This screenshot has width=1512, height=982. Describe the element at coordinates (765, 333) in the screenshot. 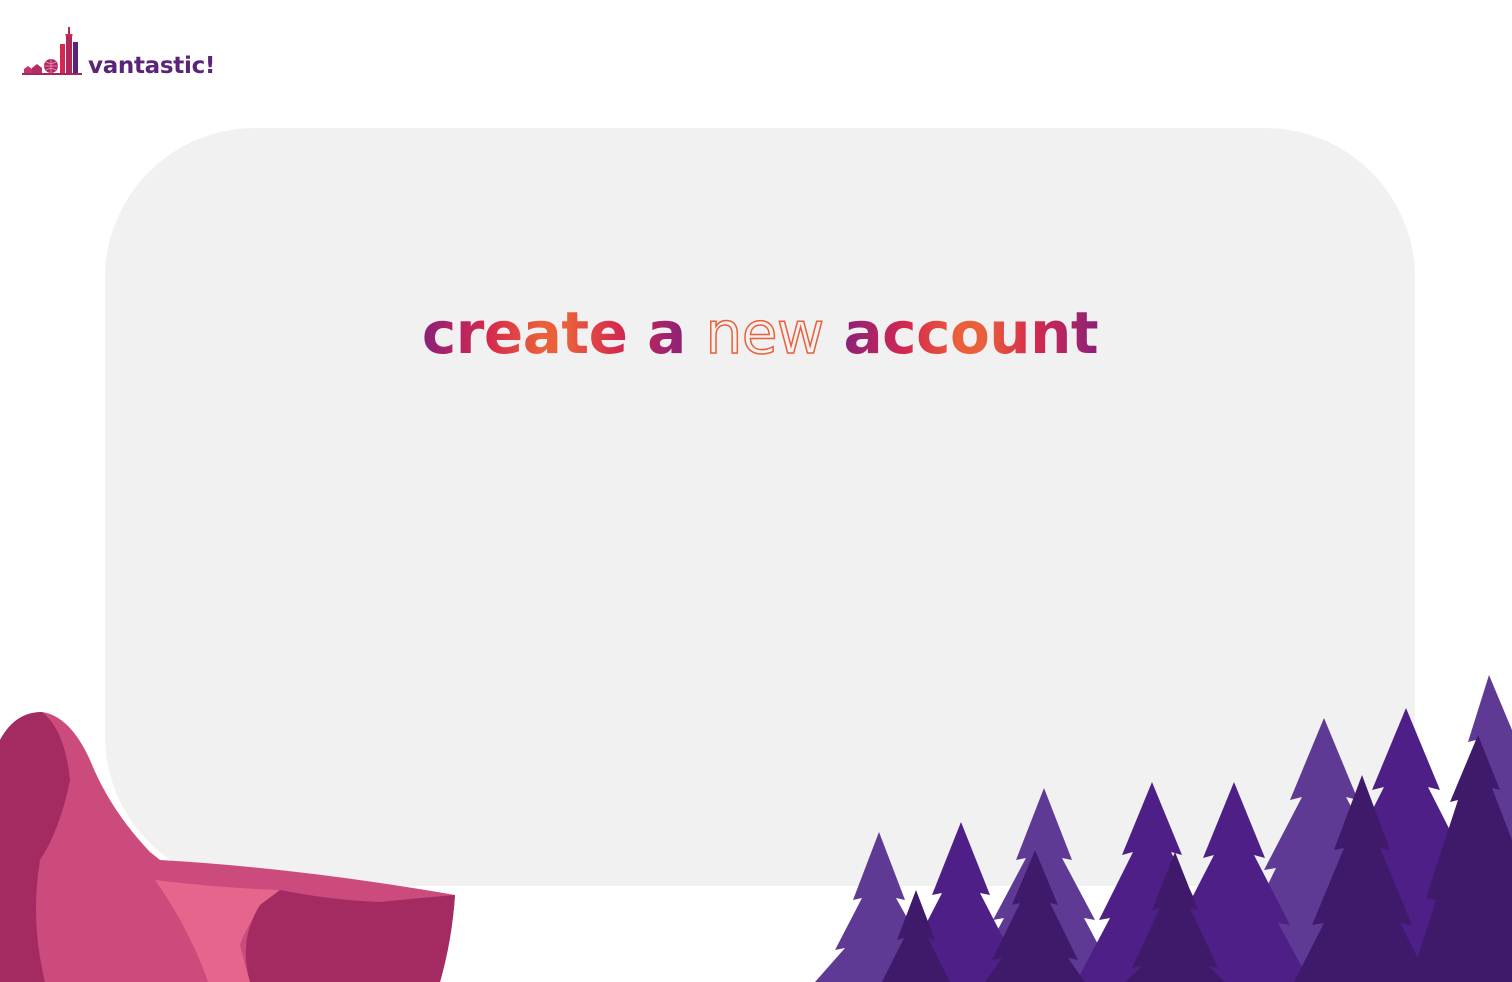

I see `title-outlined-word: new` at that location.